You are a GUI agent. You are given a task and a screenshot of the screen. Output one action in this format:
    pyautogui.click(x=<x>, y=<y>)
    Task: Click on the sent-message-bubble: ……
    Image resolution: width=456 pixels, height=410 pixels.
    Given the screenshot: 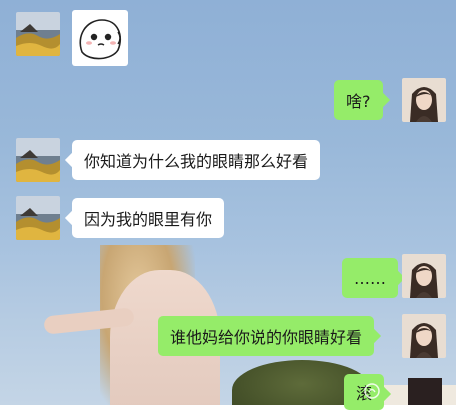 What is the action you would take?
    pyautogui.click(x=370, y=278)
    